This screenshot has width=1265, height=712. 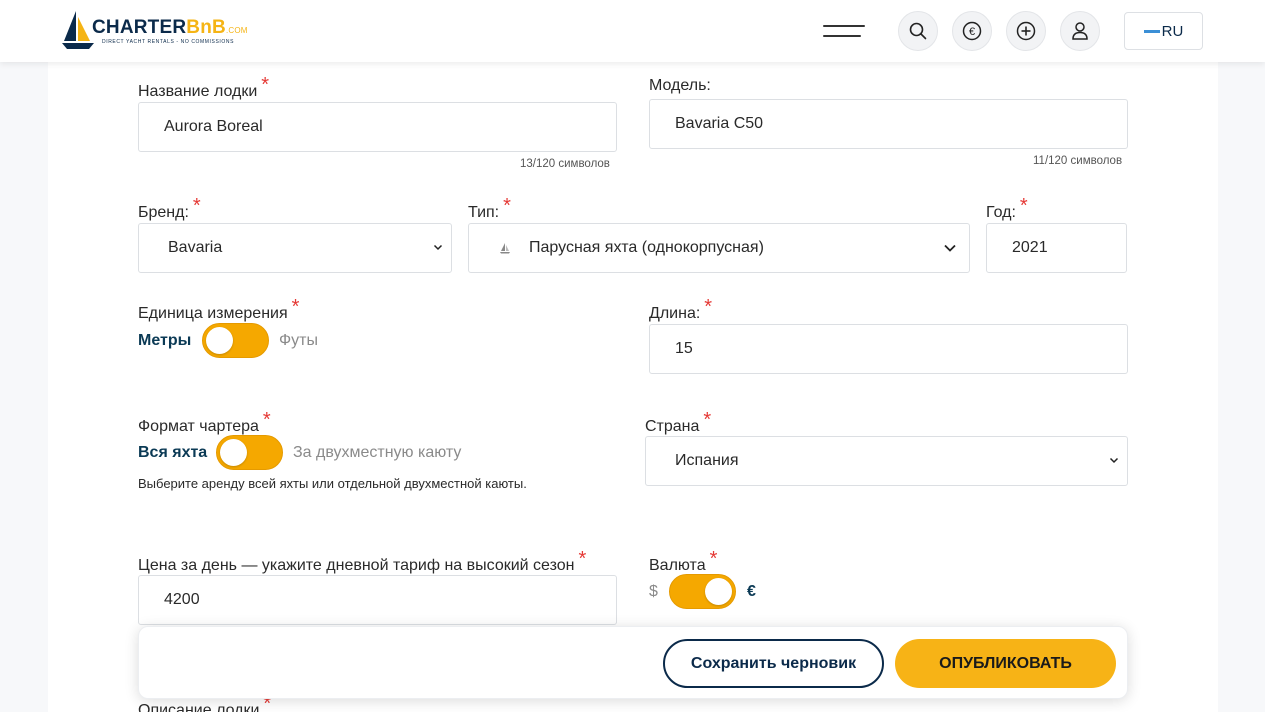 What do you see at coordinates (1007, 208) in the screenshot?
I see `year-label: Год: *` at bounding box center [1007, 208].